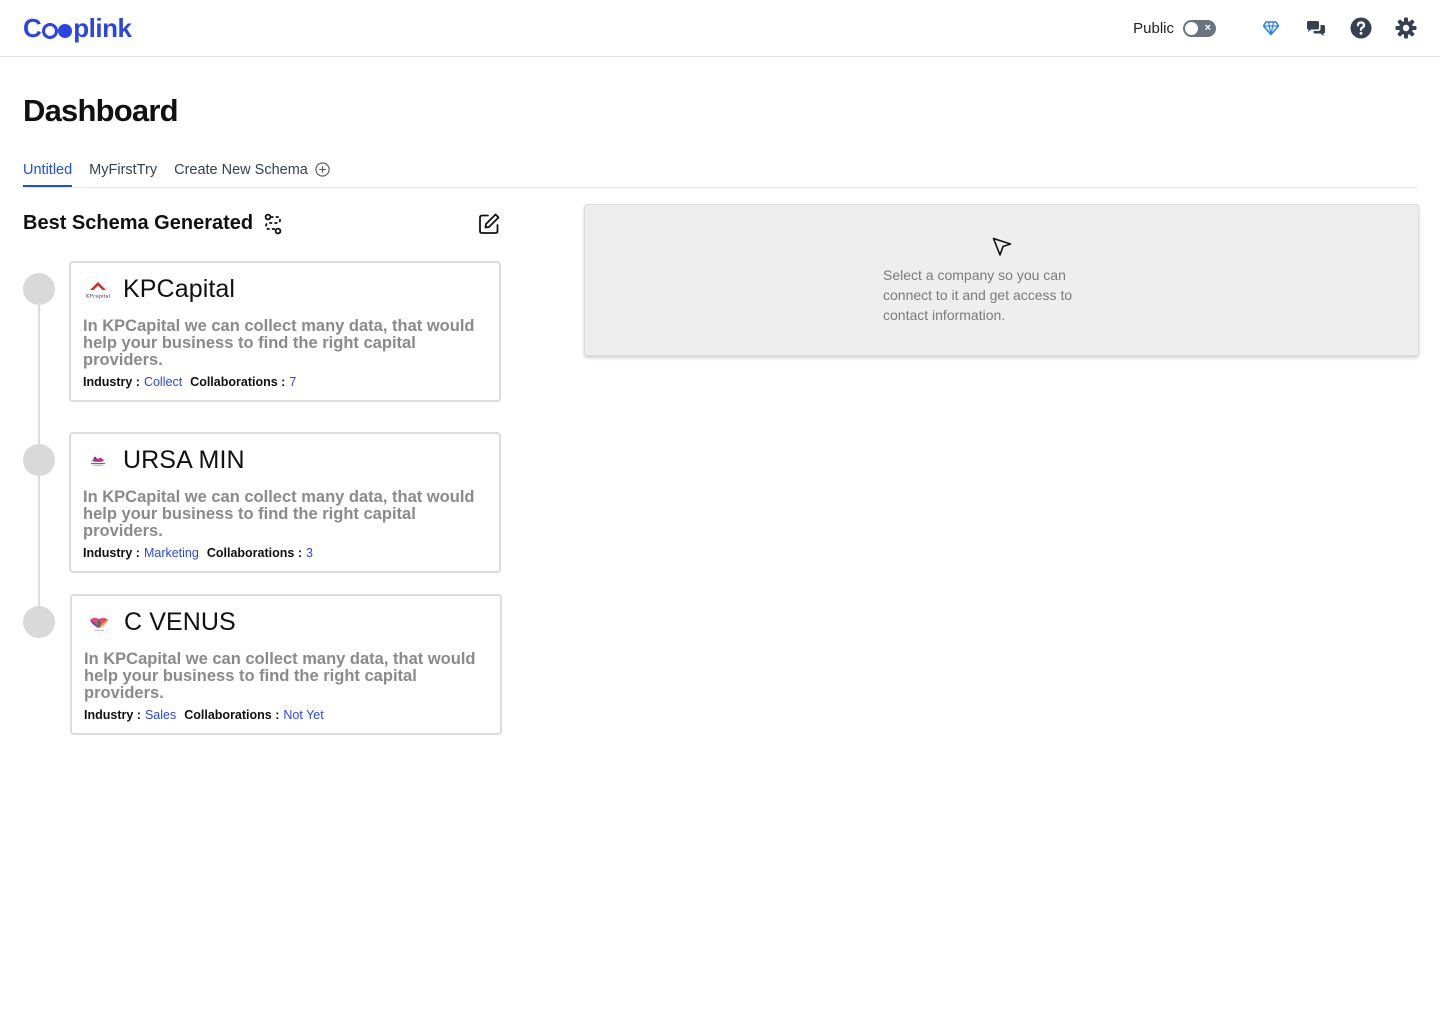 Image resolution: width=1440 pixels, height=1024 pixels. I want to click on logo-ring-mark, so click(49, 30).